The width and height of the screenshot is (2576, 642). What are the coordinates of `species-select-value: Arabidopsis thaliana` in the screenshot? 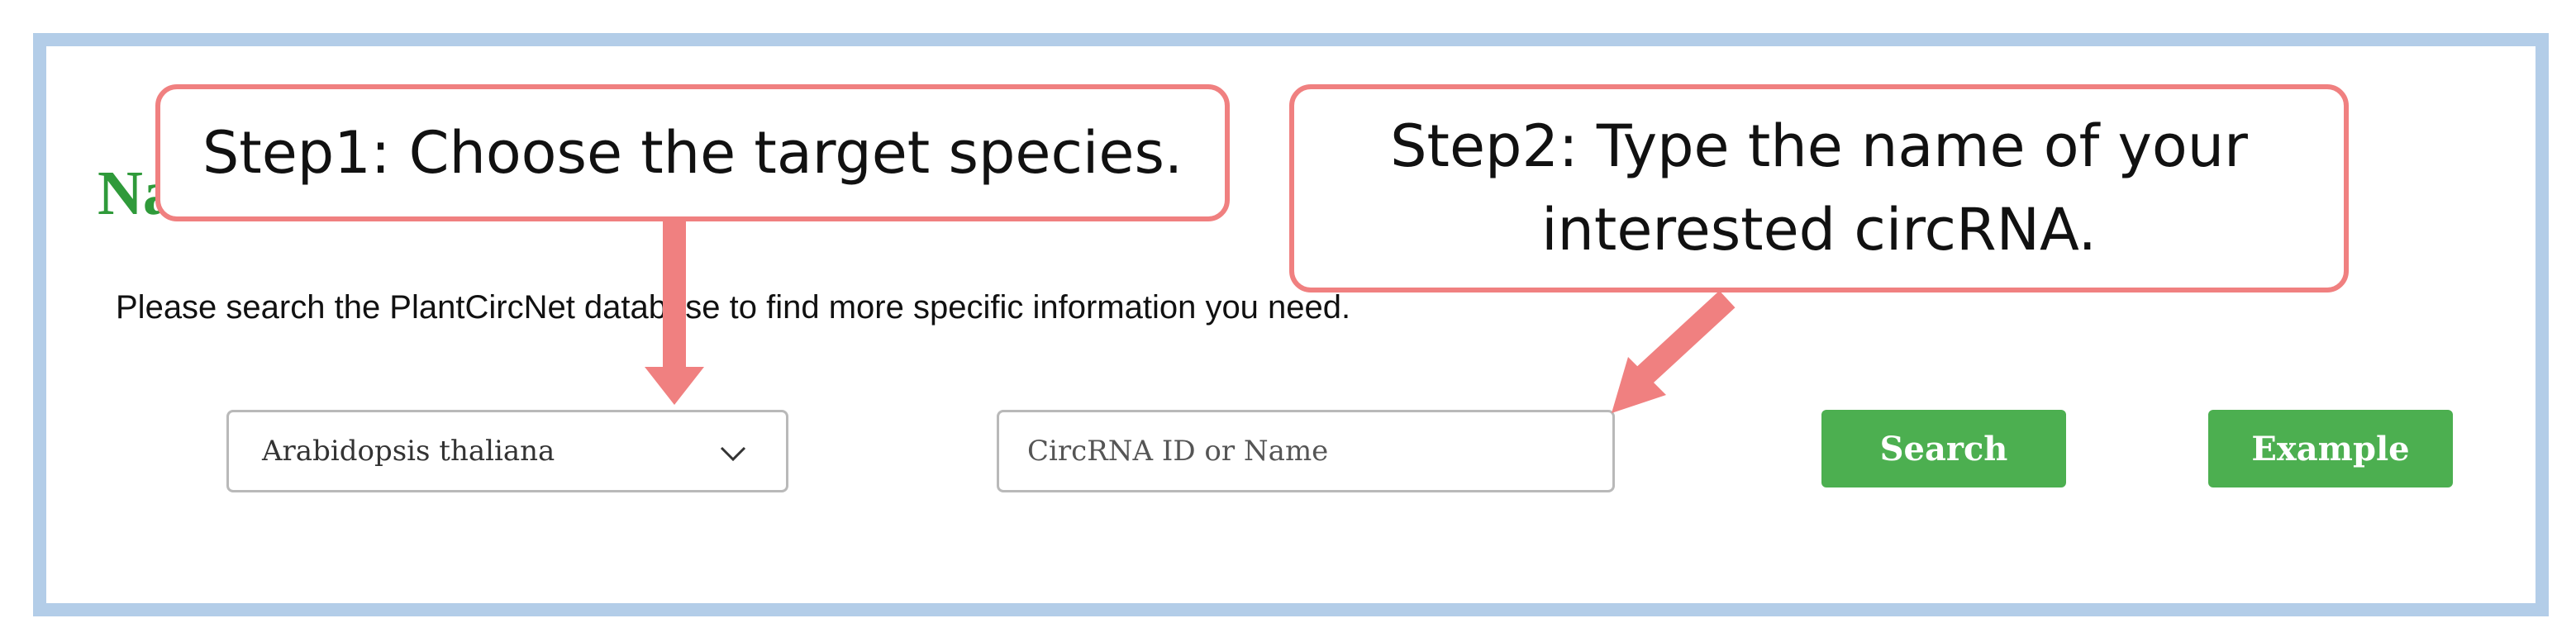 It's located at (409, 451).